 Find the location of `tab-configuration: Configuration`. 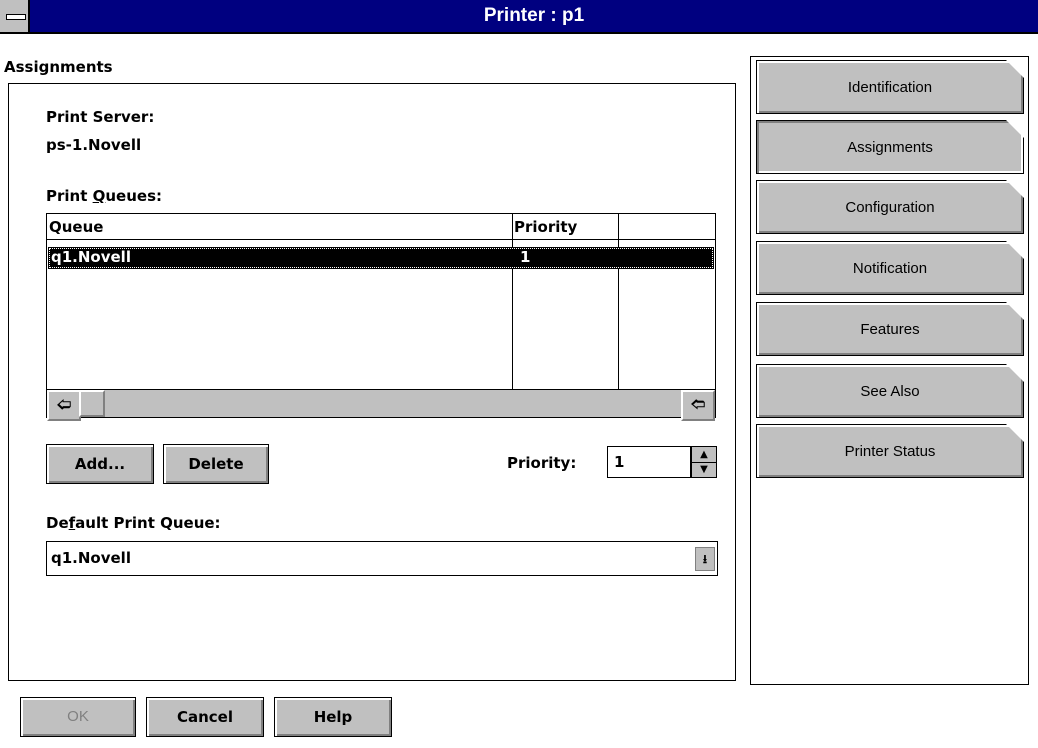

tab-configuration: Configuration is located at coordinates (890, 207).